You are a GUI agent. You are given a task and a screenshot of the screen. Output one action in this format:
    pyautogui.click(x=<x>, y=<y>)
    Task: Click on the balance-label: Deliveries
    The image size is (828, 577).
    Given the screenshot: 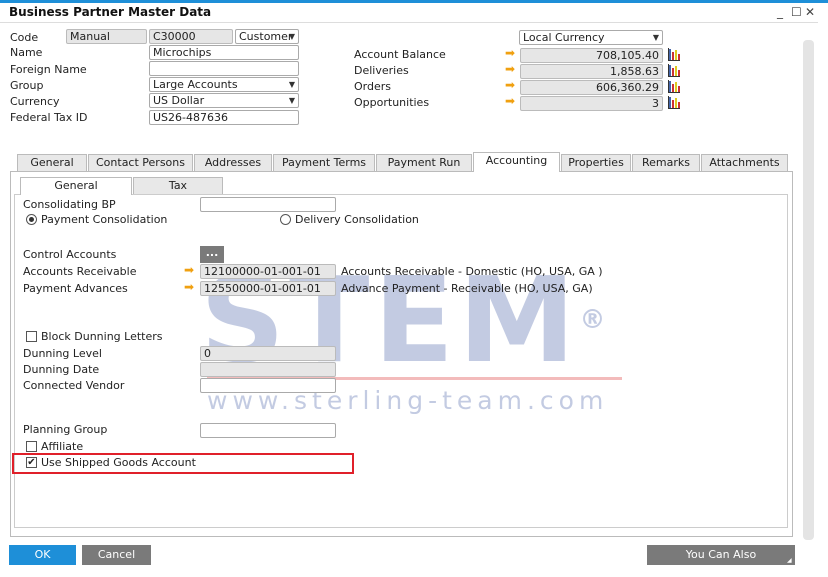 What is the action you would take?
    pyautogui.click(x=381, y=70)
    